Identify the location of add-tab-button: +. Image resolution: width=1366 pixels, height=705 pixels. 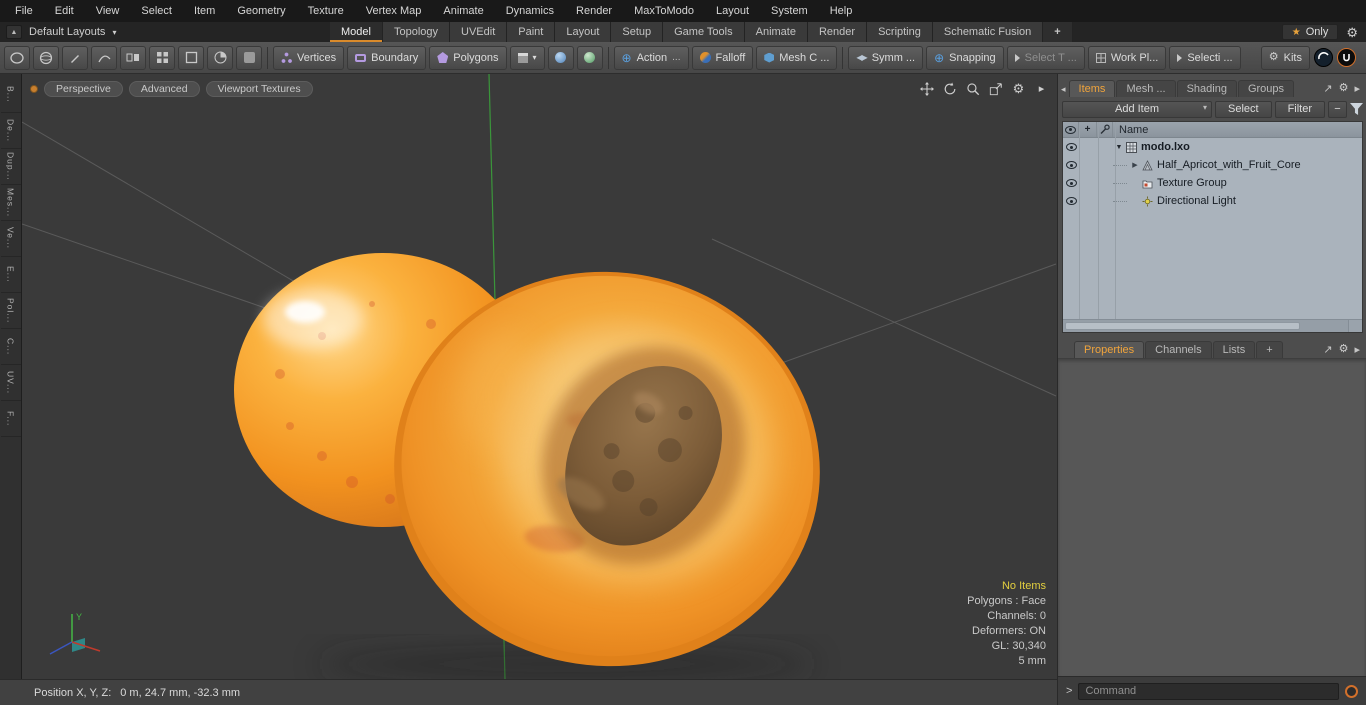
(1269, 349).